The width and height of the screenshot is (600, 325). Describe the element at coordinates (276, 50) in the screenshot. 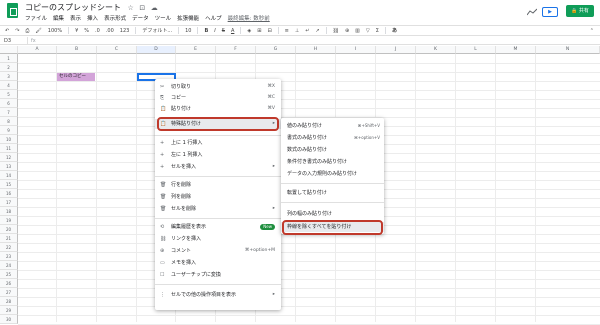

I see `column-header: G` at that location.